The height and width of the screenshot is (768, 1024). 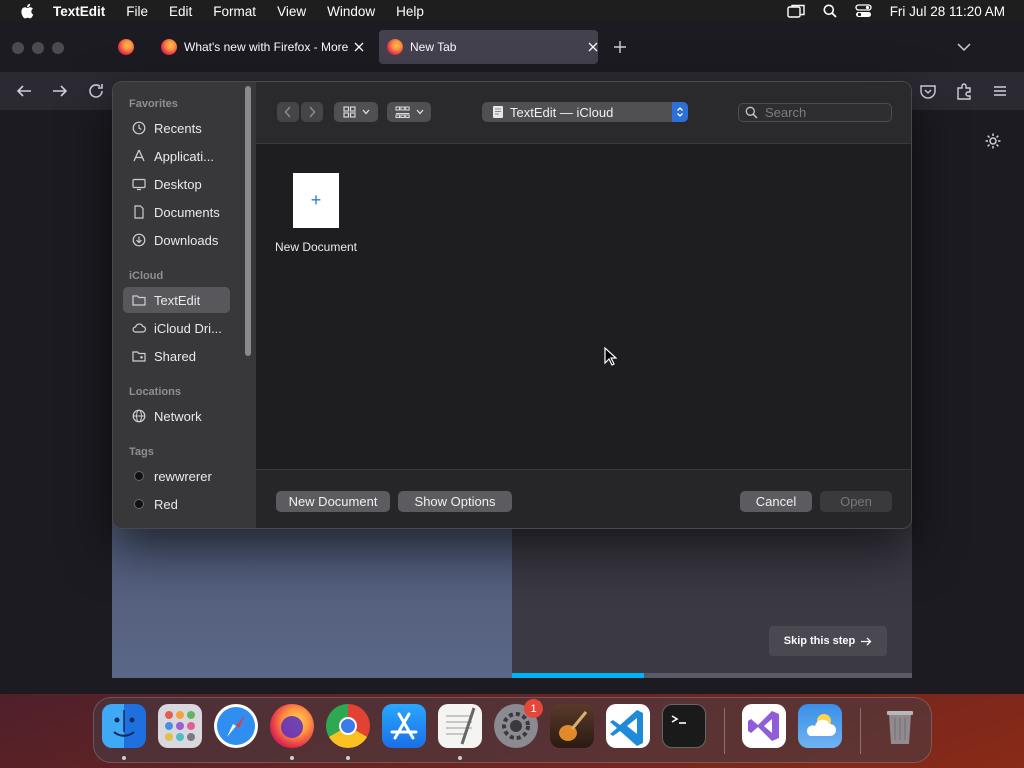 I want to click on new-tab-plus-icon, so click(x=620, y=47).